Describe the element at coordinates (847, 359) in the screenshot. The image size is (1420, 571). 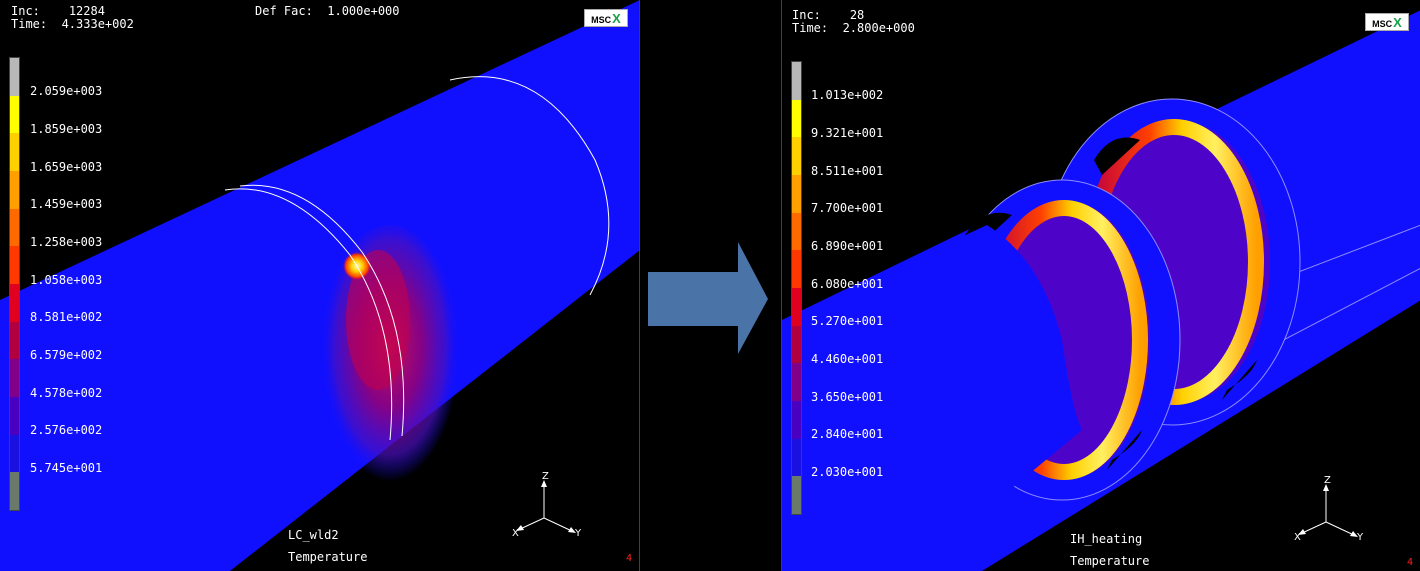
I see `legend-value: 4.460e+001` at that location.